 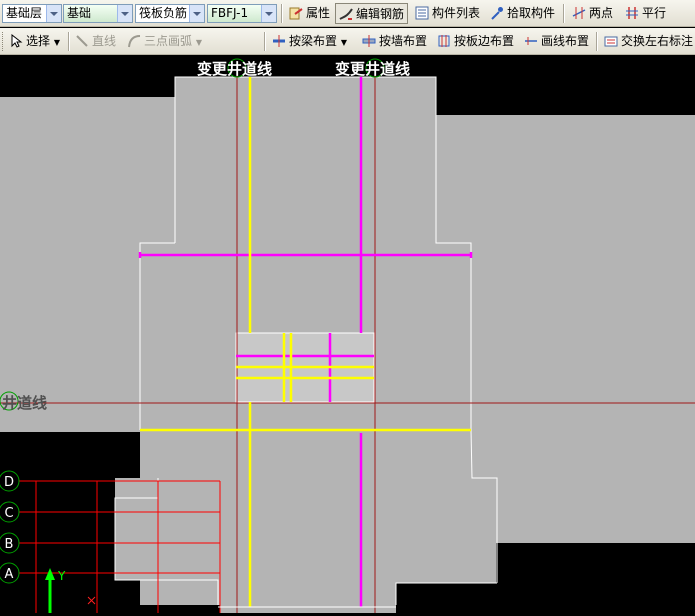 I want to click on pick-component-label: 拾取构件, so click(x=531, y=13).